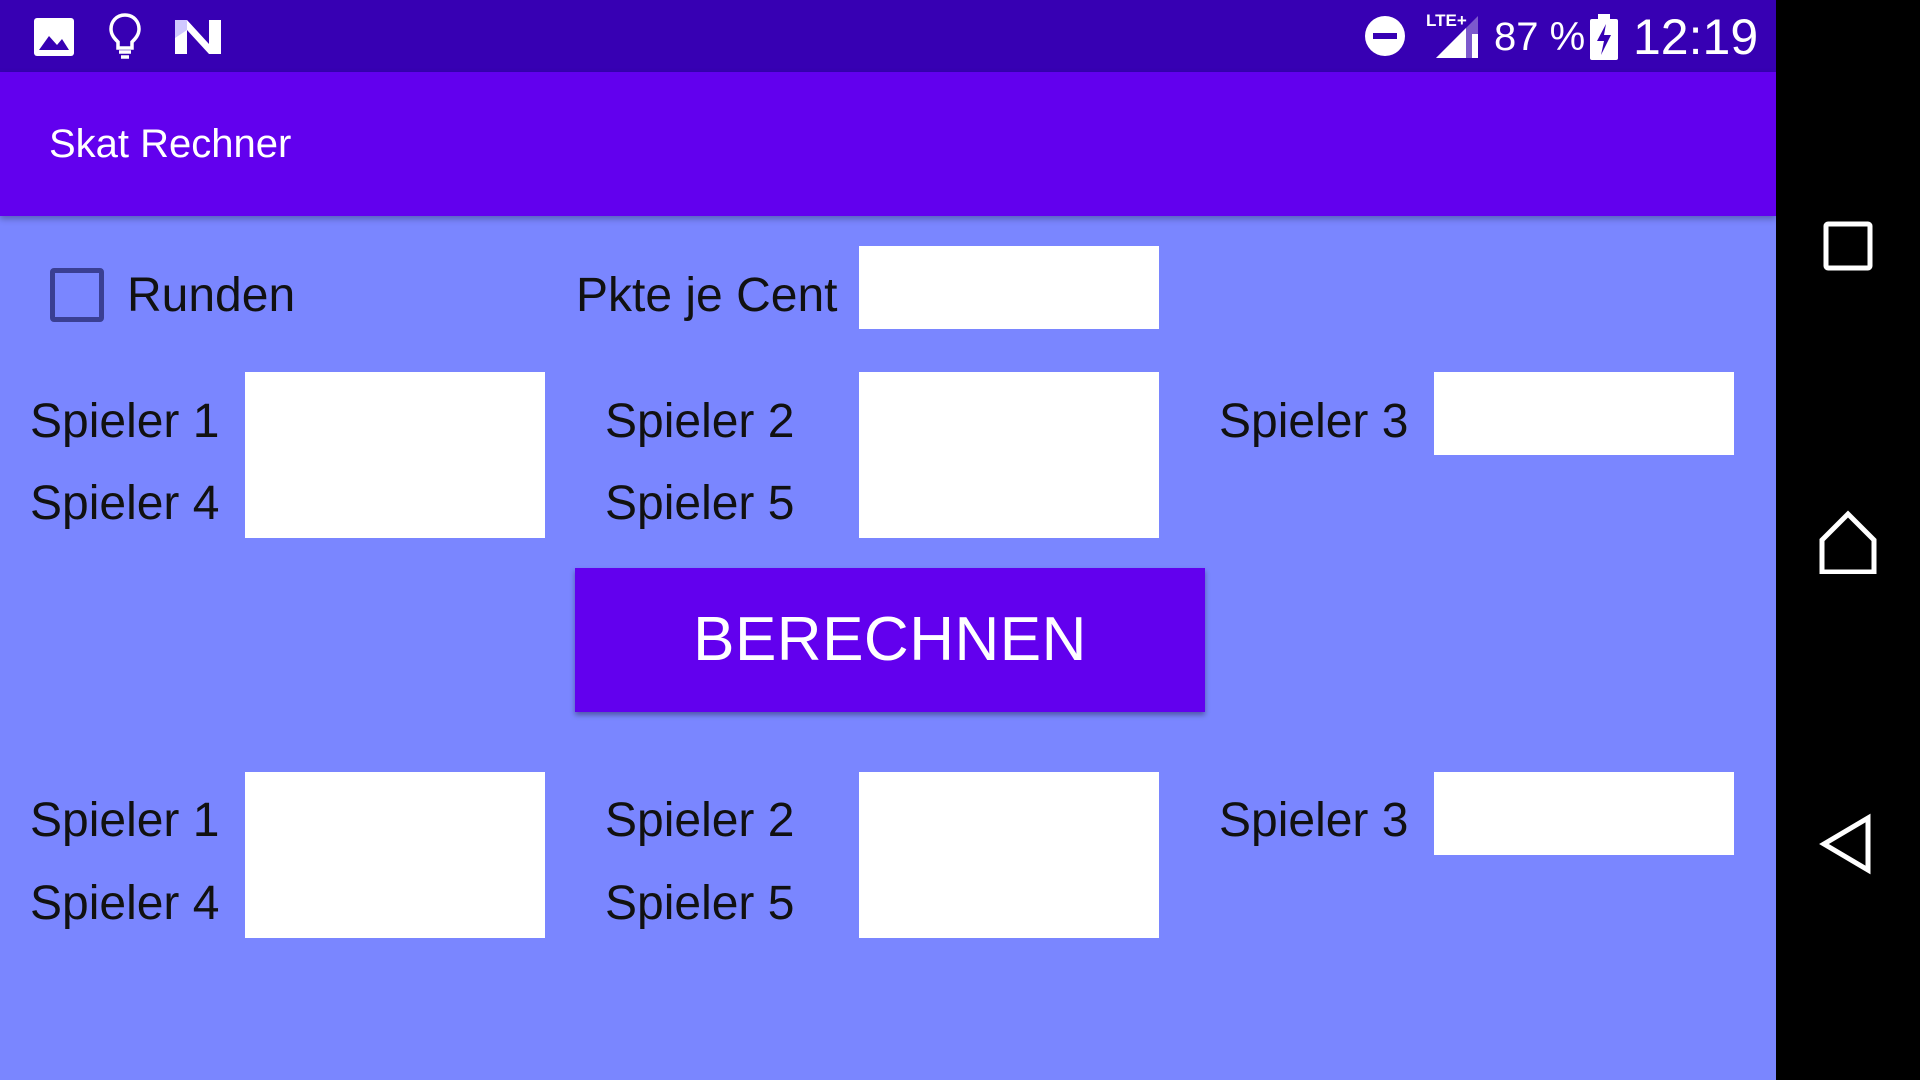  Describe the element at coordinates (54, 37) in the screenshot. I see `image-icon` at that location.